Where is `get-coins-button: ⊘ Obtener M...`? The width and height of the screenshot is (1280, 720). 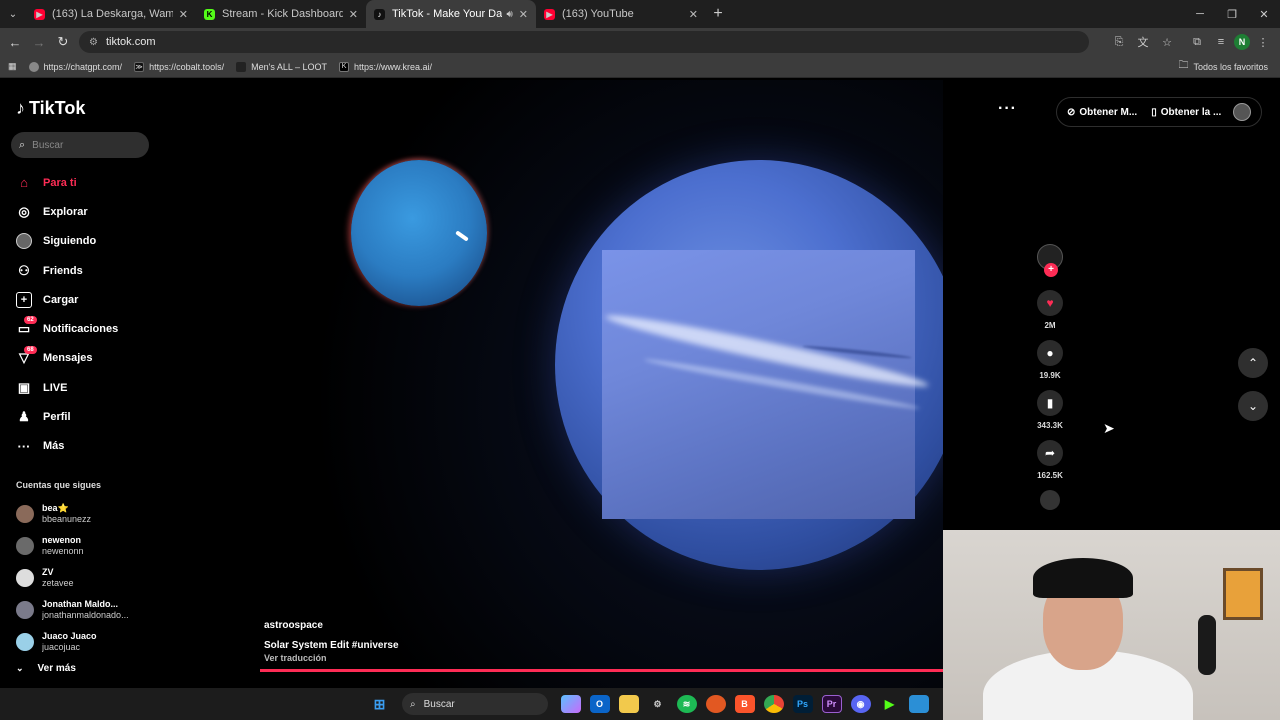
get-coins-button: ⊘ Obtener M... is located at coordinates (1102, 112).